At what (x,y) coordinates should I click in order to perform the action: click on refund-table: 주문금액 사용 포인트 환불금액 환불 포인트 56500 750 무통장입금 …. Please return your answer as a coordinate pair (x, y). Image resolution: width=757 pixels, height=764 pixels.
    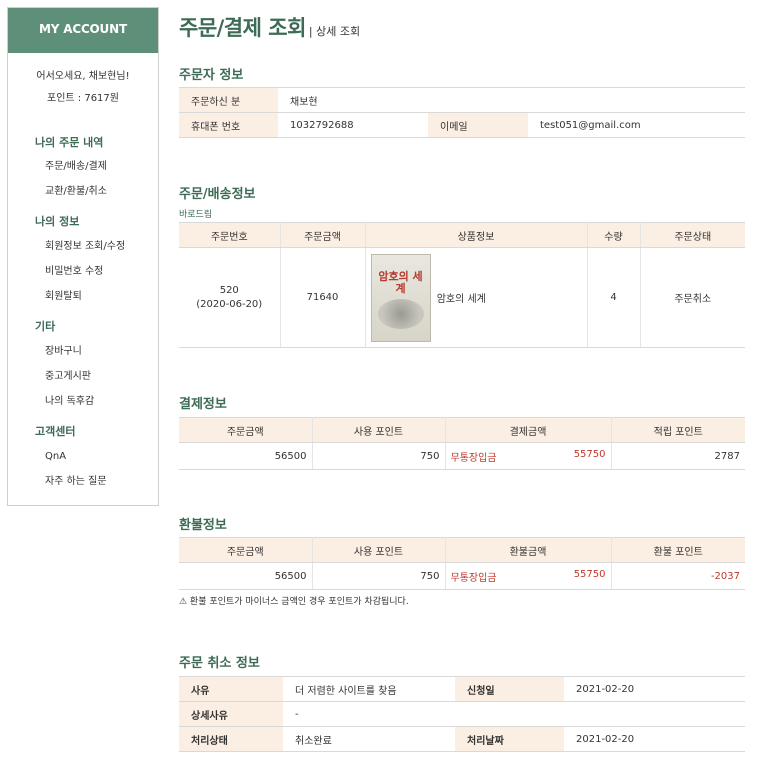
    Looking at the image, I should click on (462, 563).